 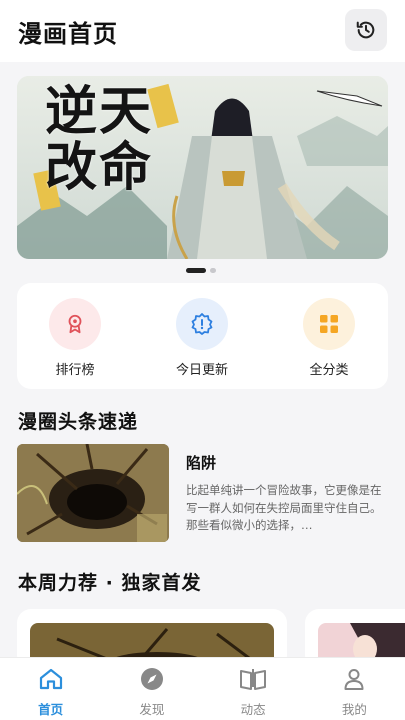 What do you see at coordinates (75, 370) in the screenshot?
I see `quick-link-label: 排行榜` at bounding box center [75, 370].